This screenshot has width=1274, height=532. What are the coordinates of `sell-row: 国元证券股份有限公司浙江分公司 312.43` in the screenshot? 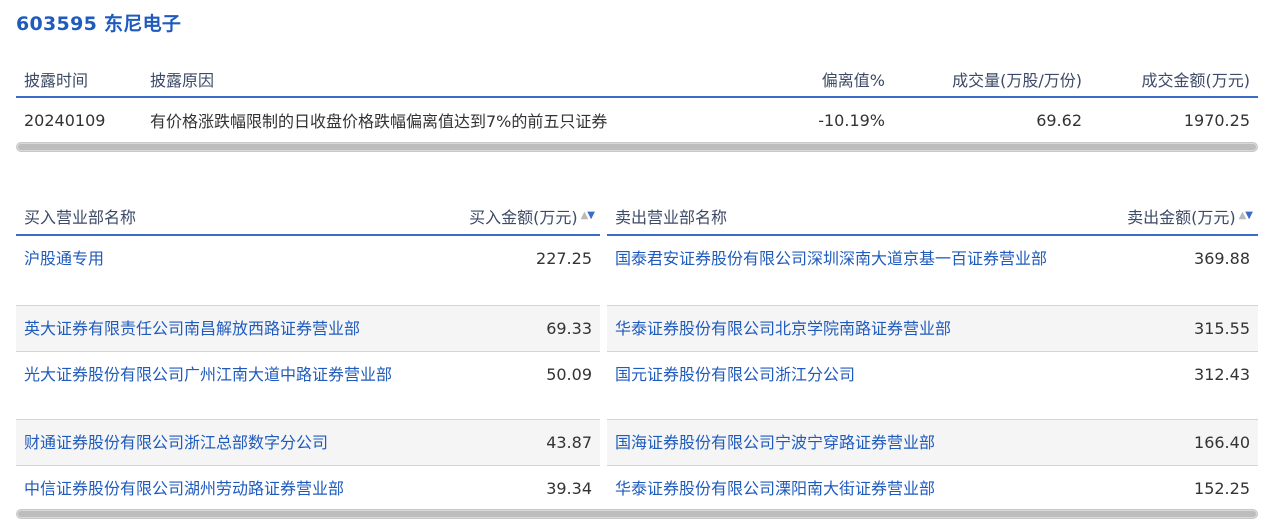 It's located at (932, 386).